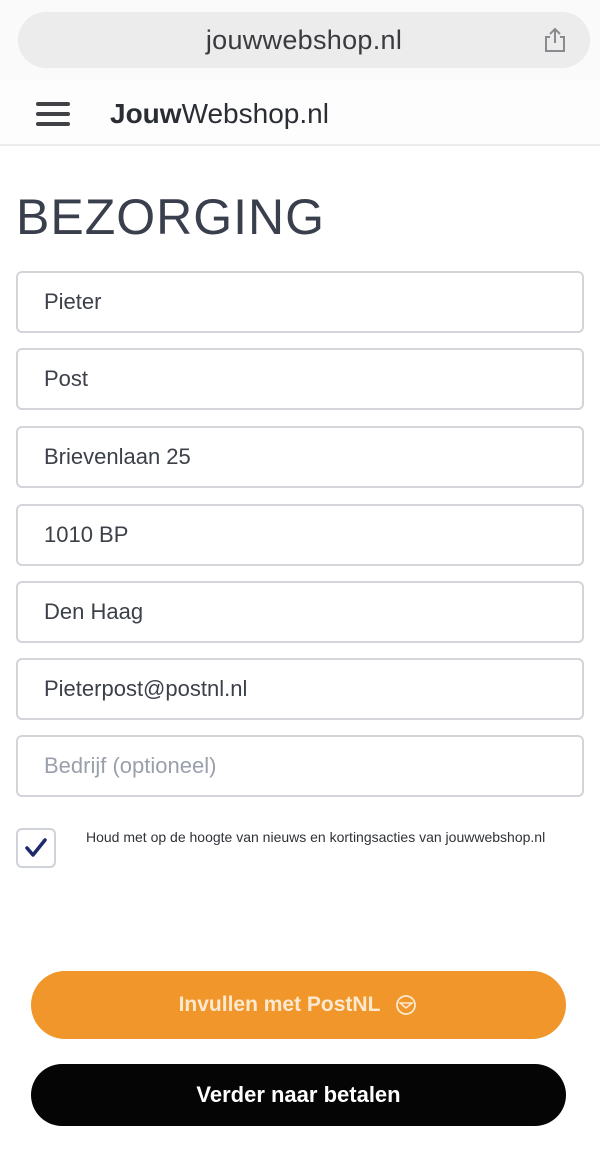 The image size is (600, 1166). What do you see at coordinates (300, 766) in the screenshot?
I see `company-field` at bounding box center [300, 766].